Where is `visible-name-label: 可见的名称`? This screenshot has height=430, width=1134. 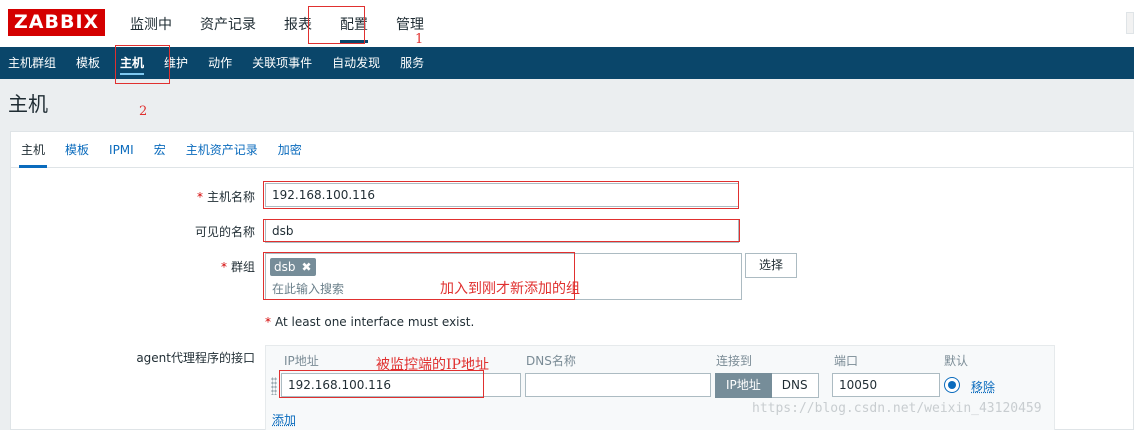
visible-name-label: 可见的名称 is located at coordinates (224, 232).